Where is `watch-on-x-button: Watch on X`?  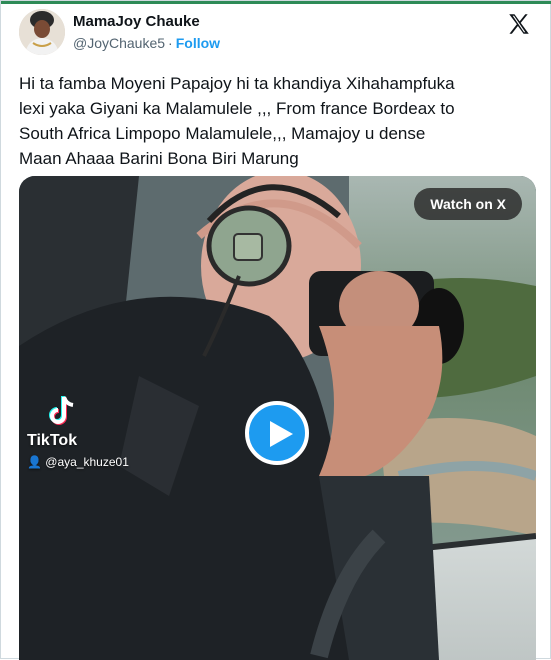
watch-on-x-button: Watch on X is located at coordinates (468, 204).